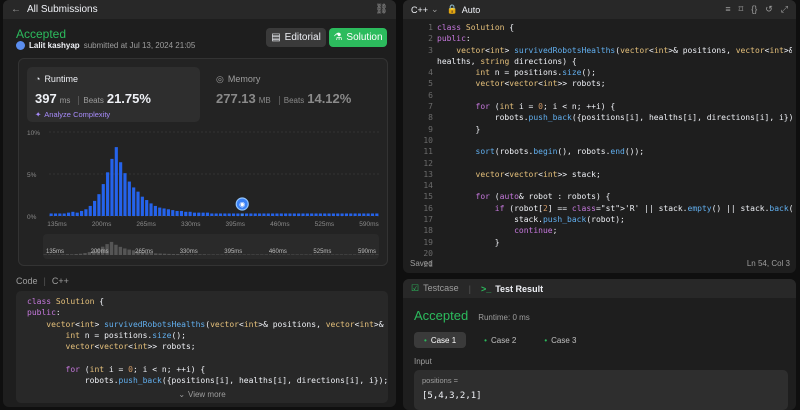  What do you see at coordinates (296, 94) in the screenshot?
I see `memory-card: ◎ Memory 277.13 MB Beats 14.12%` at bounding box center [296, 94].